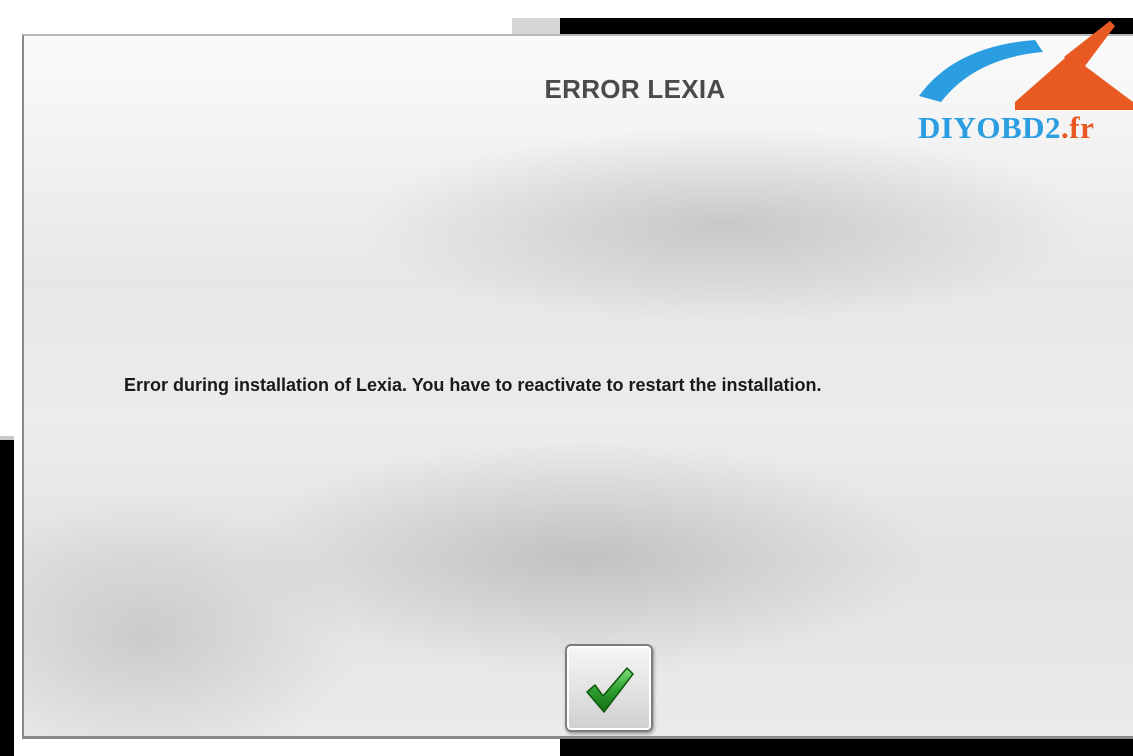  I want to click on ok-button, so click(609, 688).